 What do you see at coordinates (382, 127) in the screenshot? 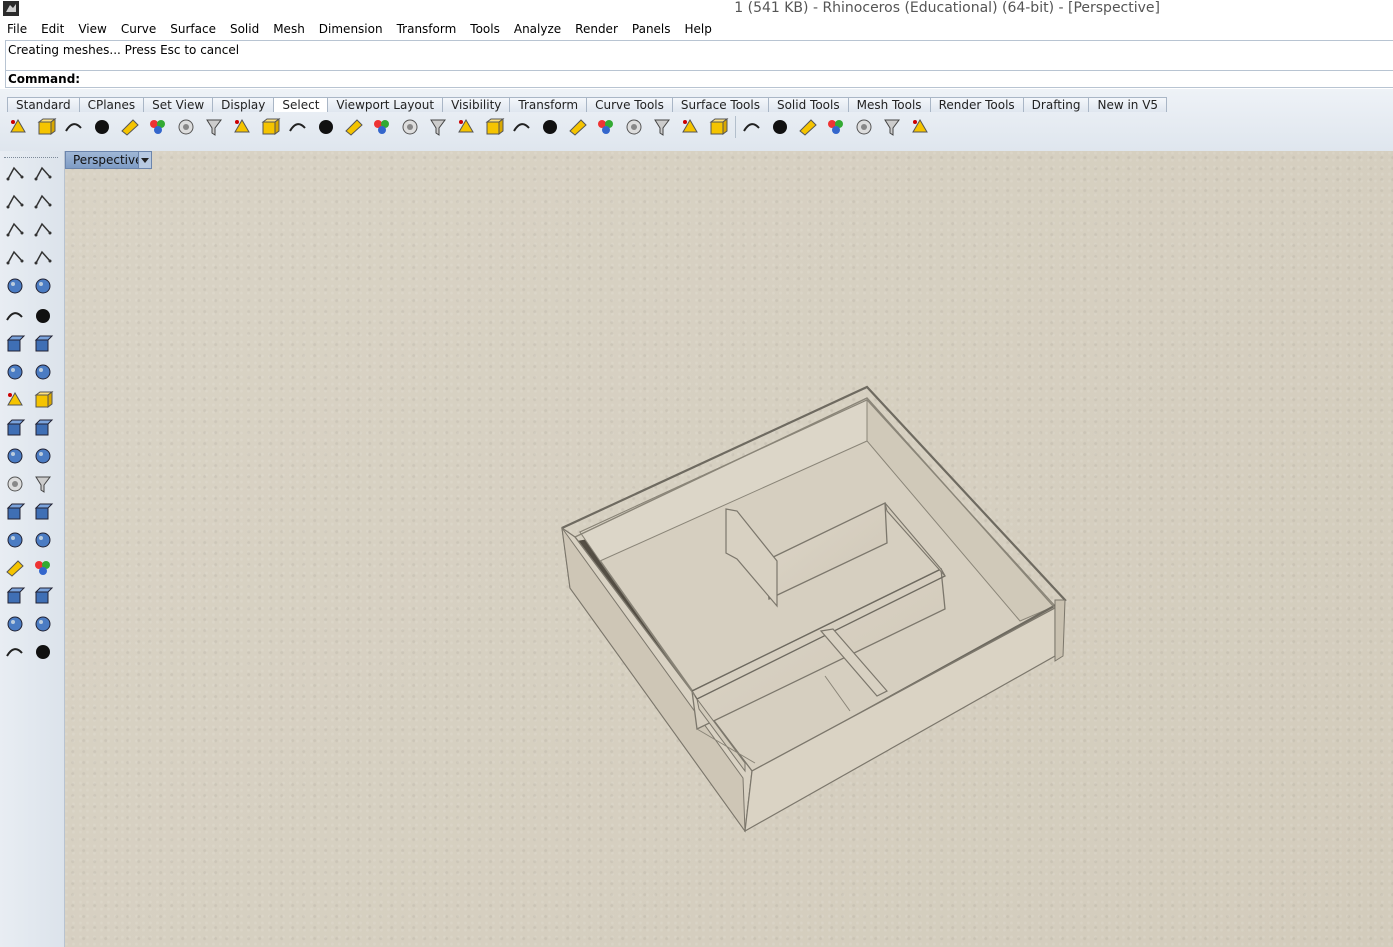
I see `select-annotation-icon` at bounding box center [382, 127].